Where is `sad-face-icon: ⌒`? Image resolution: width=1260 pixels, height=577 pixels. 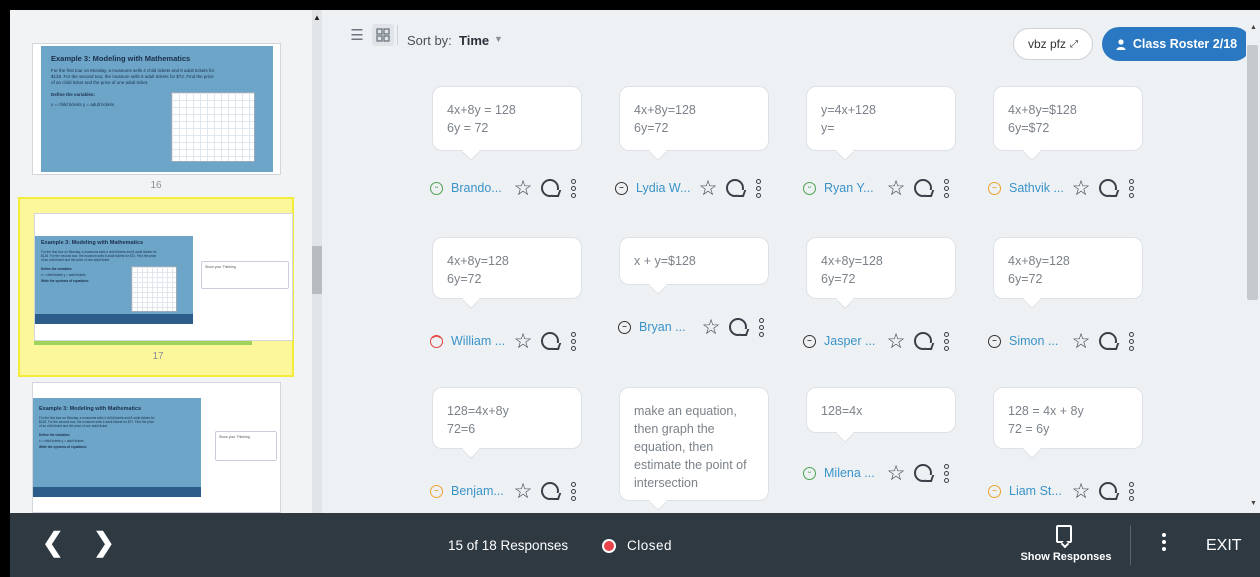 sad-face-icon: ⌒ is located at coordinates (436, 341).